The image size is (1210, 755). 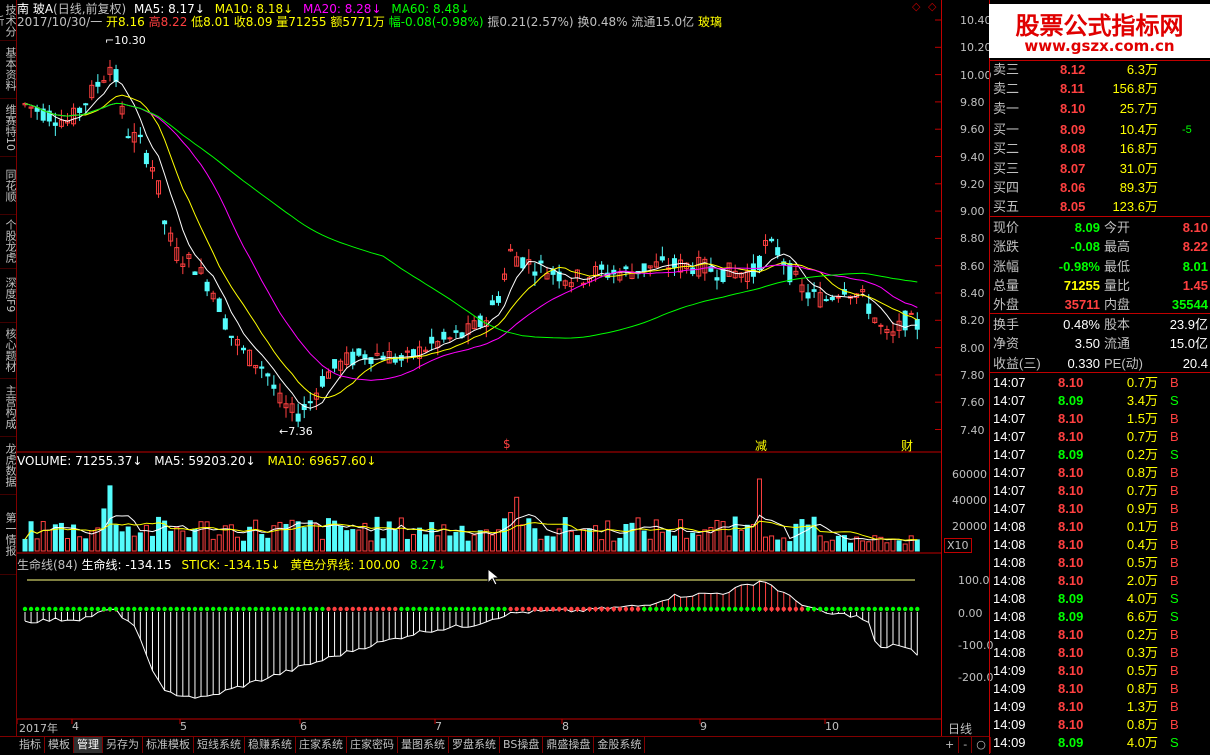 What do you see at coordinates (507, 444) in the screenshot?
I see `event-marker-dollar: $` at bounding box center [507, 444].